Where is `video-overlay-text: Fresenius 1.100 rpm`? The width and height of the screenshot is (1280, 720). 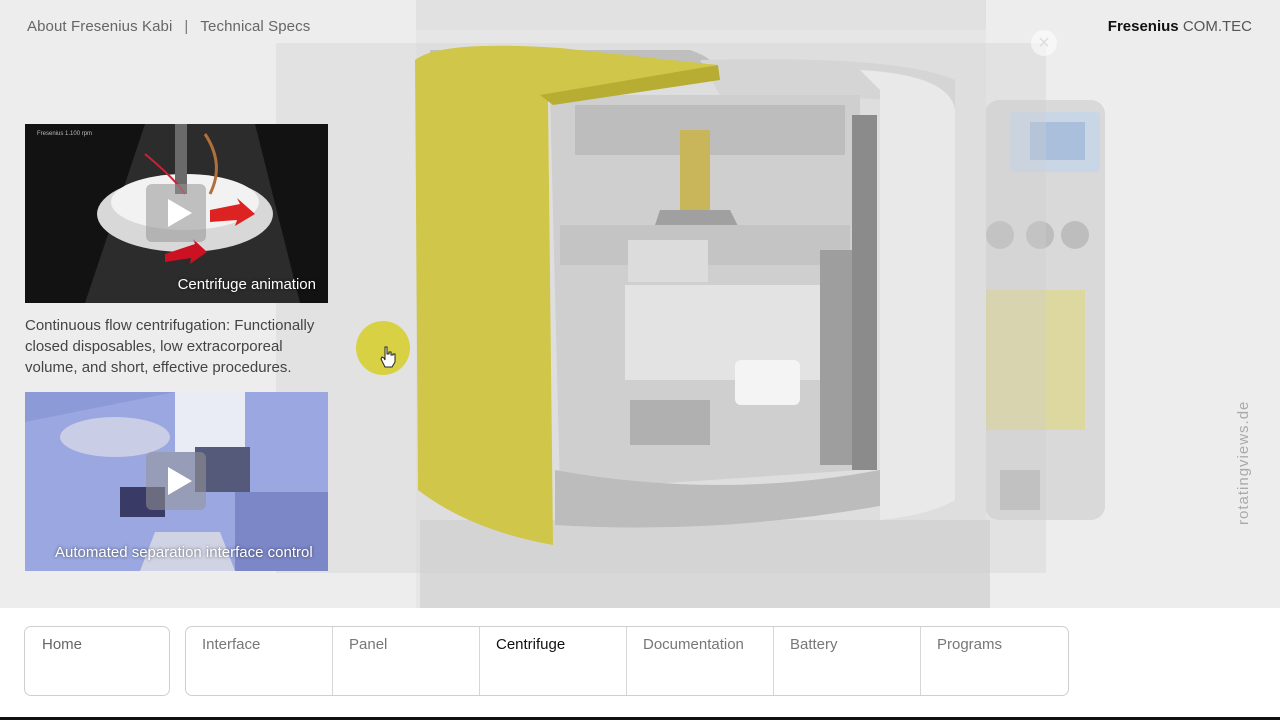
video-overlay-text: Fresenius 1.100 rpm is located at coordinates (64, 134).